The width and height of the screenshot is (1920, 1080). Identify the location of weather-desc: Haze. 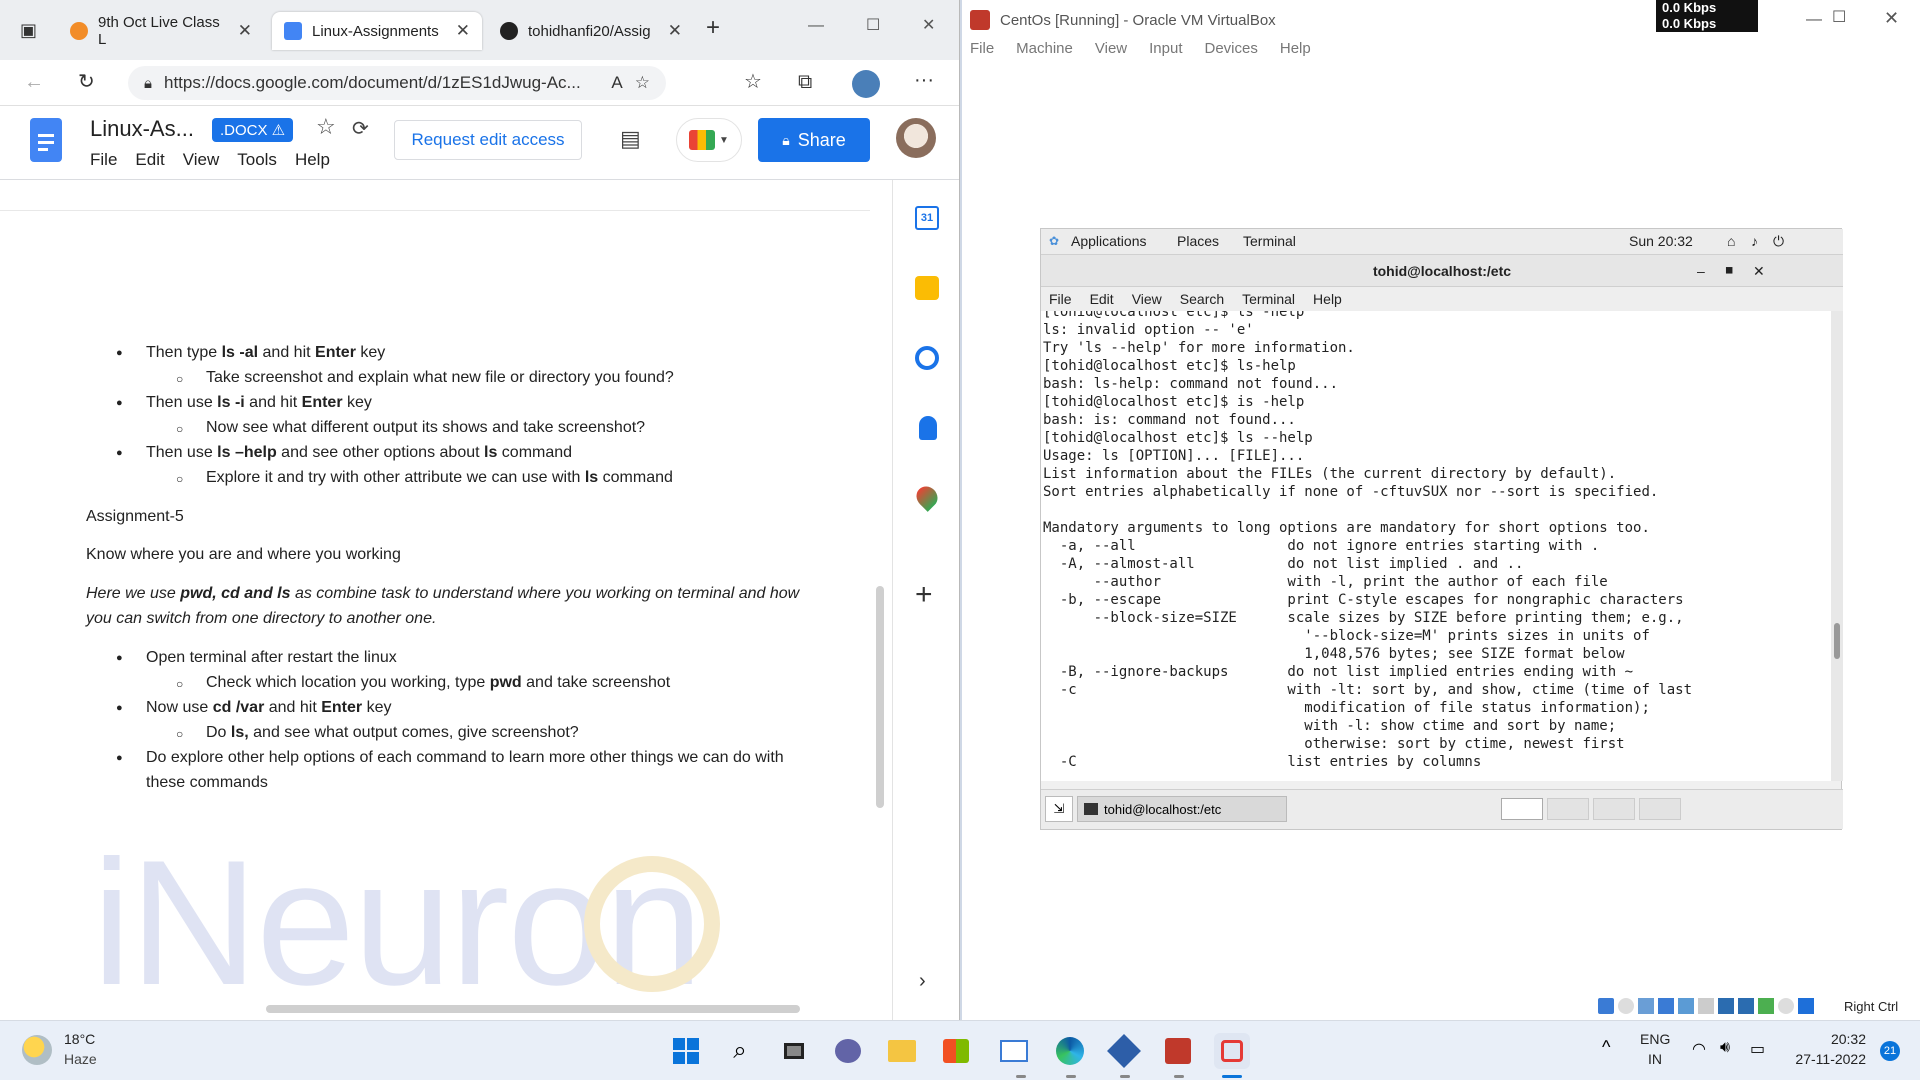
(80, 1059).